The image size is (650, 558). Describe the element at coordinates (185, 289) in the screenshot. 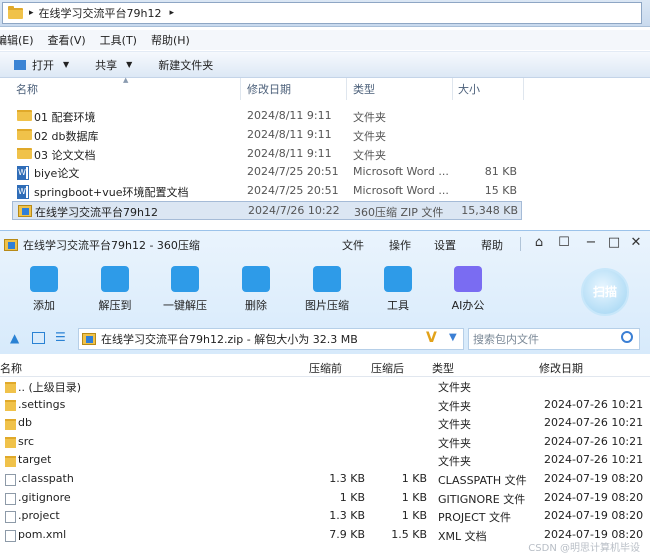

I see `tool-one-click-extract-button: 一键解压` at that location.